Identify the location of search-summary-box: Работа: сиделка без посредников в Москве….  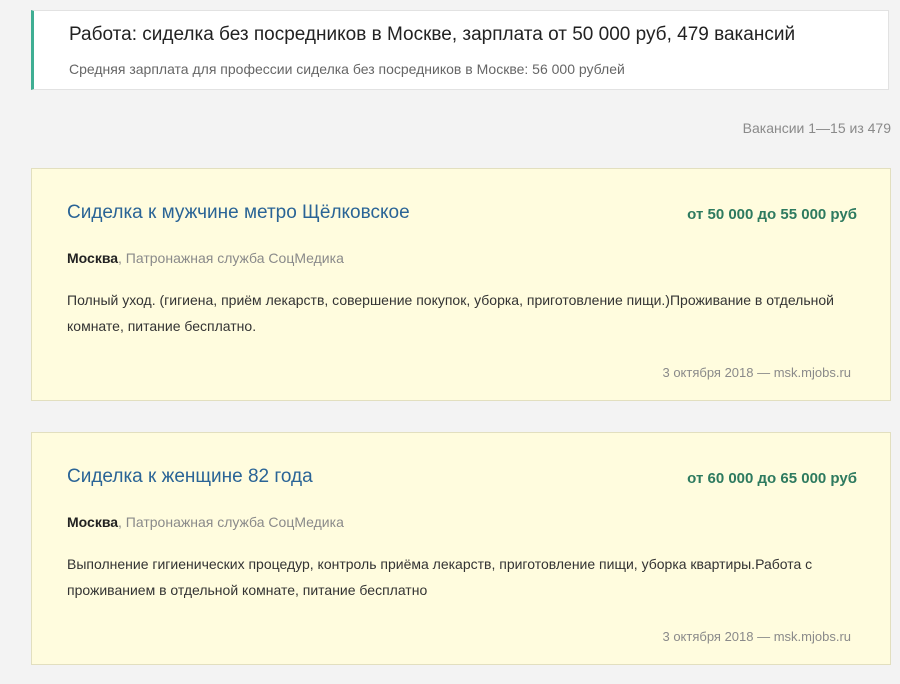
(460, 50).